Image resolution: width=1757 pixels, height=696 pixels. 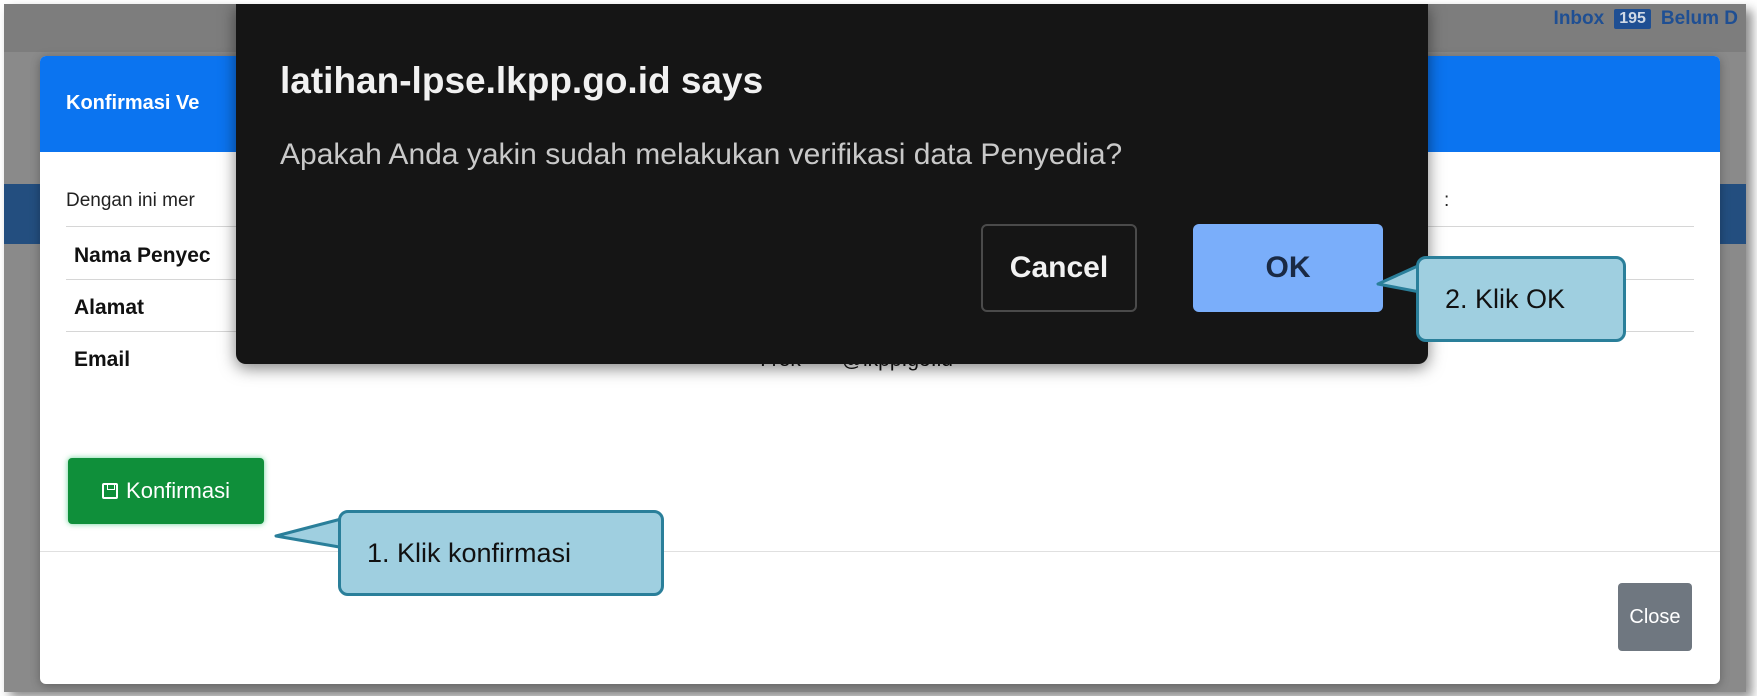 What do you see at coordinates (1399, 278) in the screenshot?
I see `callout-2-pointer` at bounding box center [1399, 278].